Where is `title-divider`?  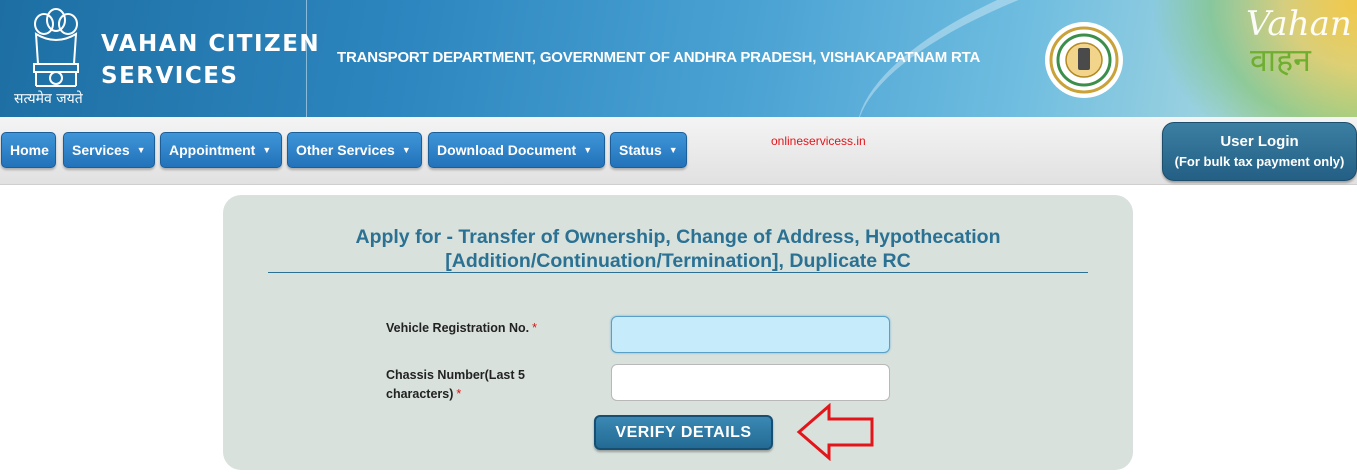
title-divider is located at coordinates (678, 272).